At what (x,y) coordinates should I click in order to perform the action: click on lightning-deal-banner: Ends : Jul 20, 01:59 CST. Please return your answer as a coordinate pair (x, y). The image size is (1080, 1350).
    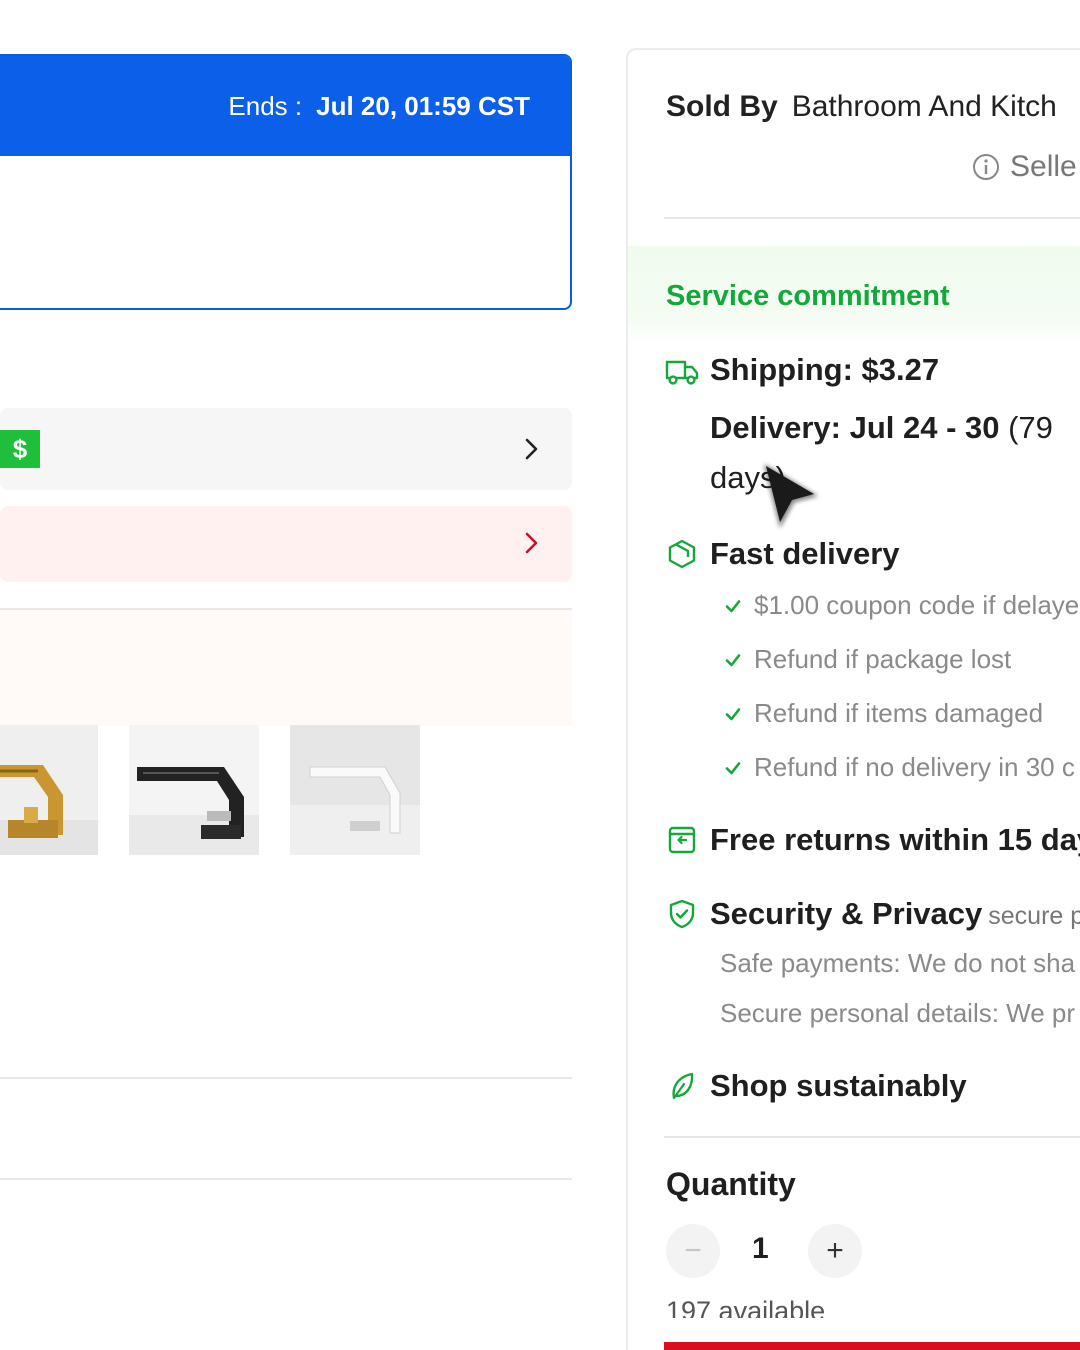
    Looking at the image, I should click on (286, 182).